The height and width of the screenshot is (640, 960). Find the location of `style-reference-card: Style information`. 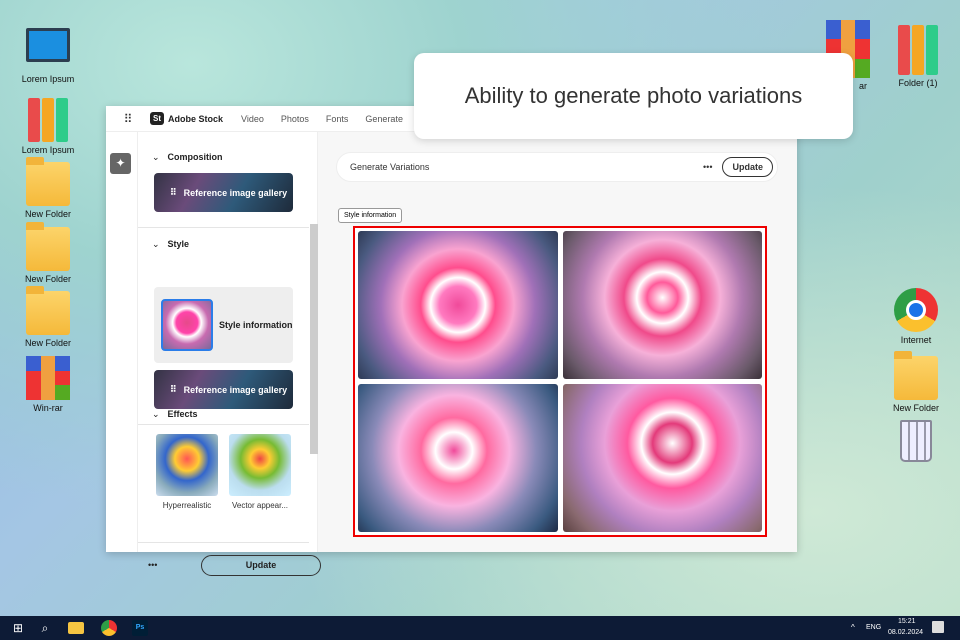

style-reference-card: Style information is located at coordinates (223, 325).